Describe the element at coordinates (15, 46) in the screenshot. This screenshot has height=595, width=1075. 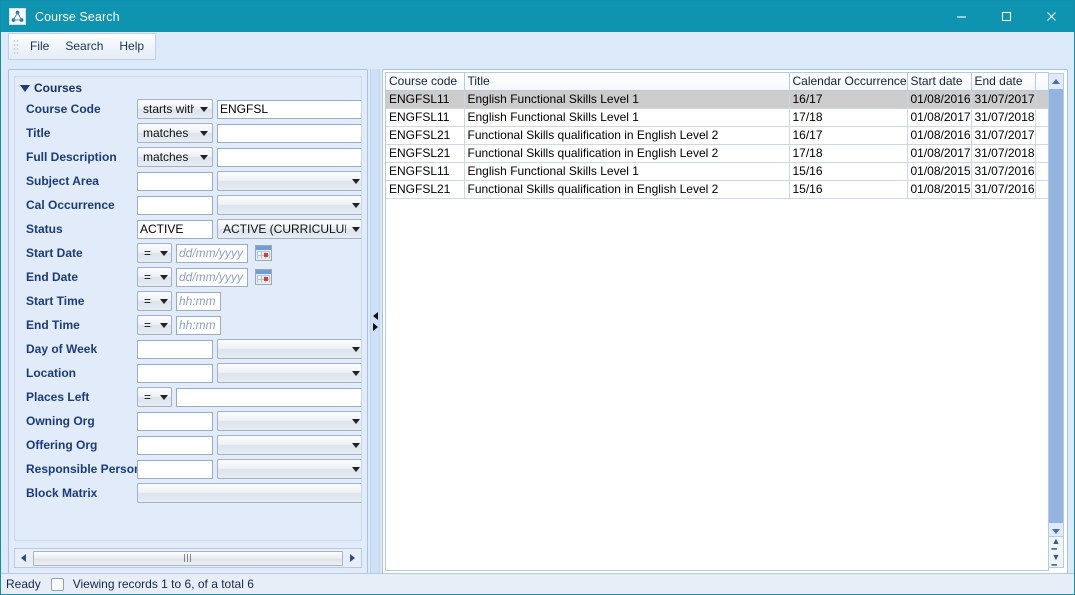
I see `menu-drag-grip` at that location.